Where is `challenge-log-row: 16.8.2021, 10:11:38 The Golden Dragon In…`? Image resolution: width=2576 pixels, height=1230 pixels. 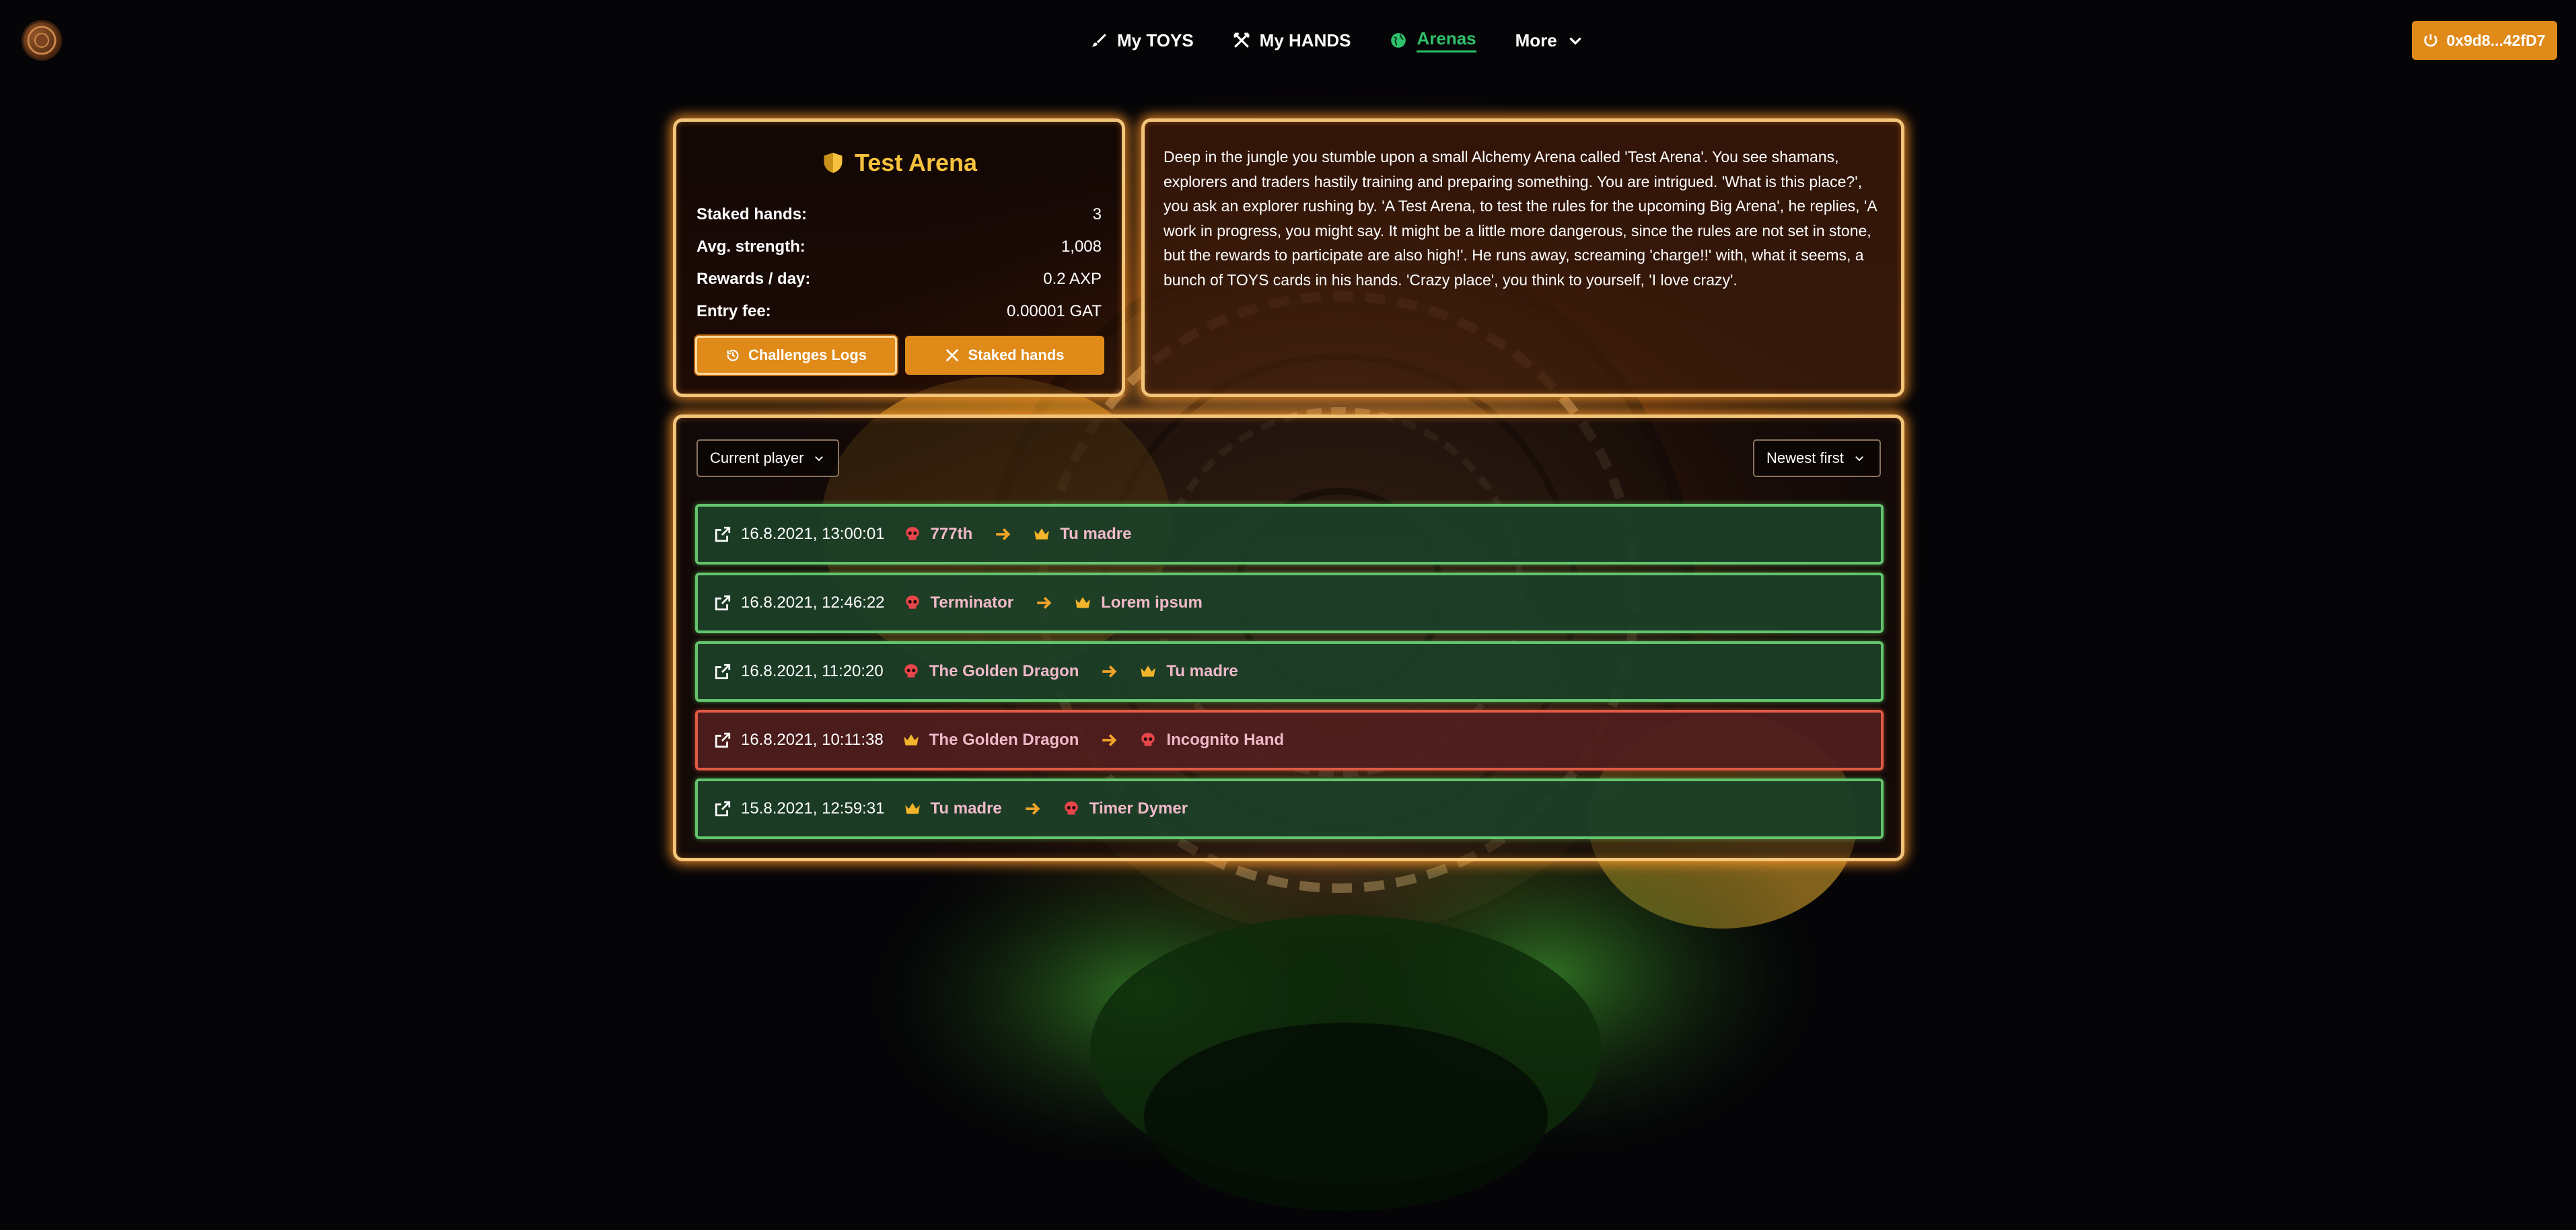
challenge-log-row: 16.8.2021, 10:11:38 The Golden Dragon In… is located at coordinates (1289, 740).